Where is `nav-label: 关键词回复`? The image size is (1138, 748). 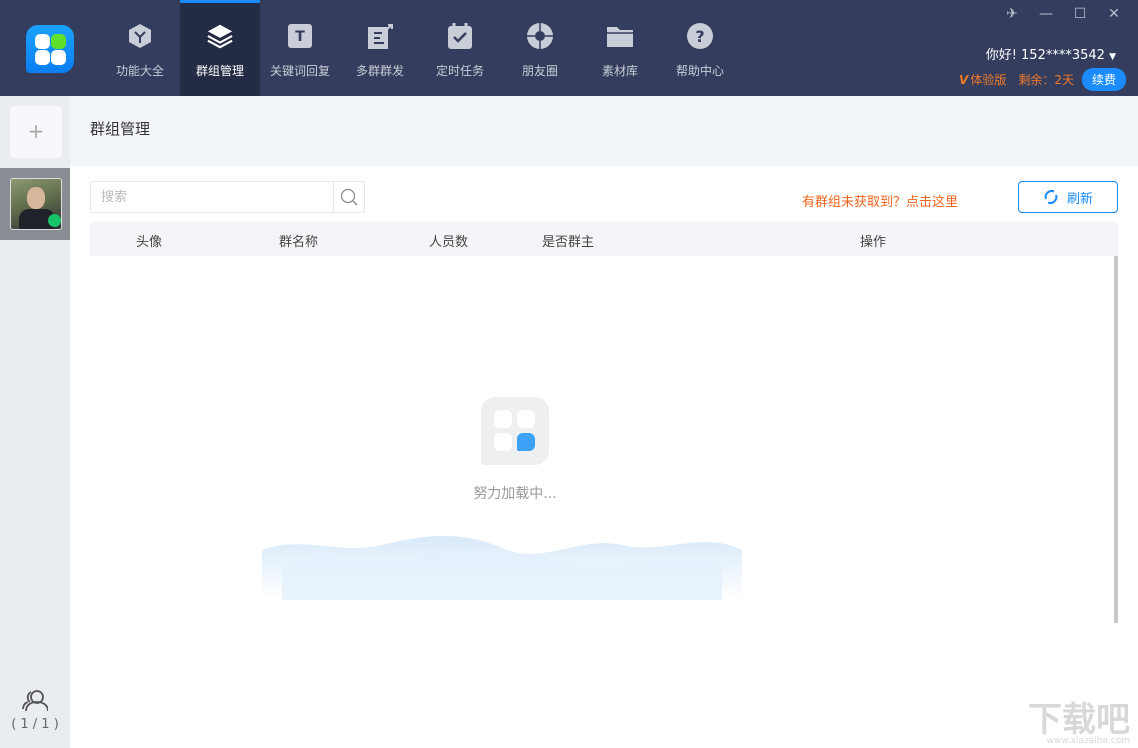 nav-label: 关键词回复 is located at coordinates (299, 71).